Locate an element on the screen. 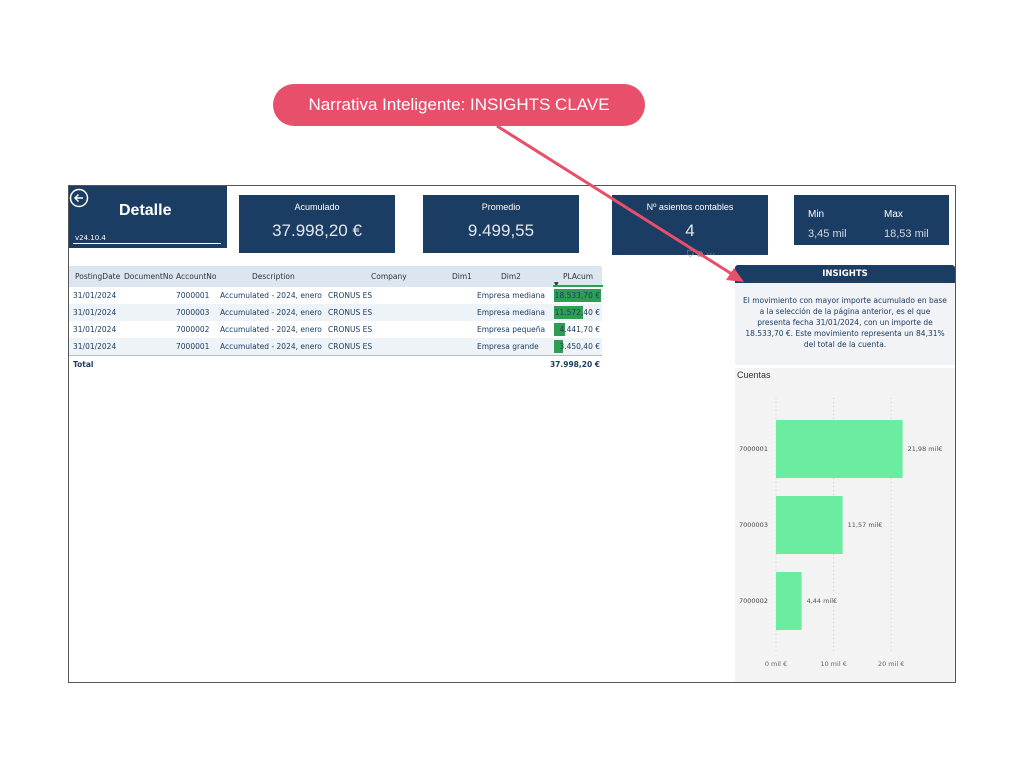 Image resolution: width=1024 pixels, height=768 pixels. kpi-label: Promedio is located at coordinates (501, 207).